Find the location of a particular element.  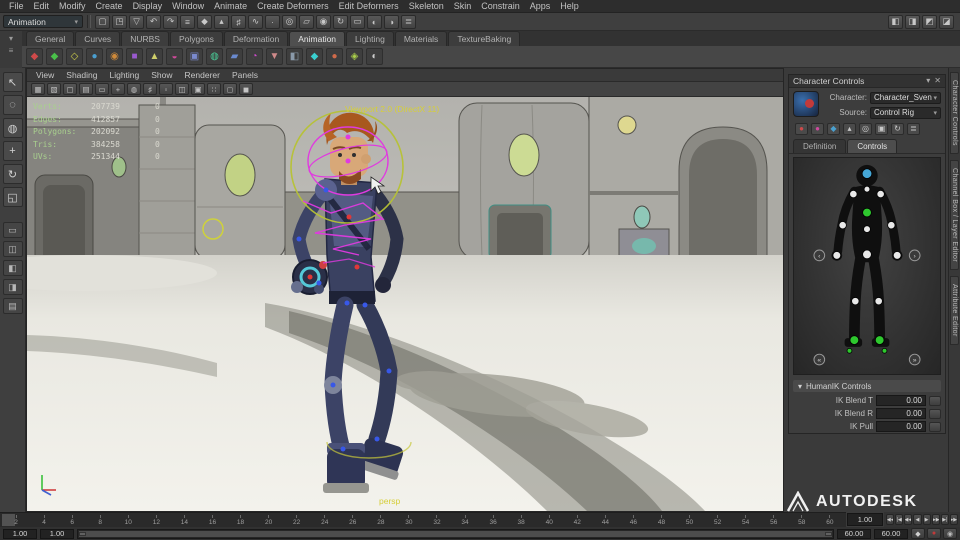

menu-item: Apps is located at coordinates (540, 6).